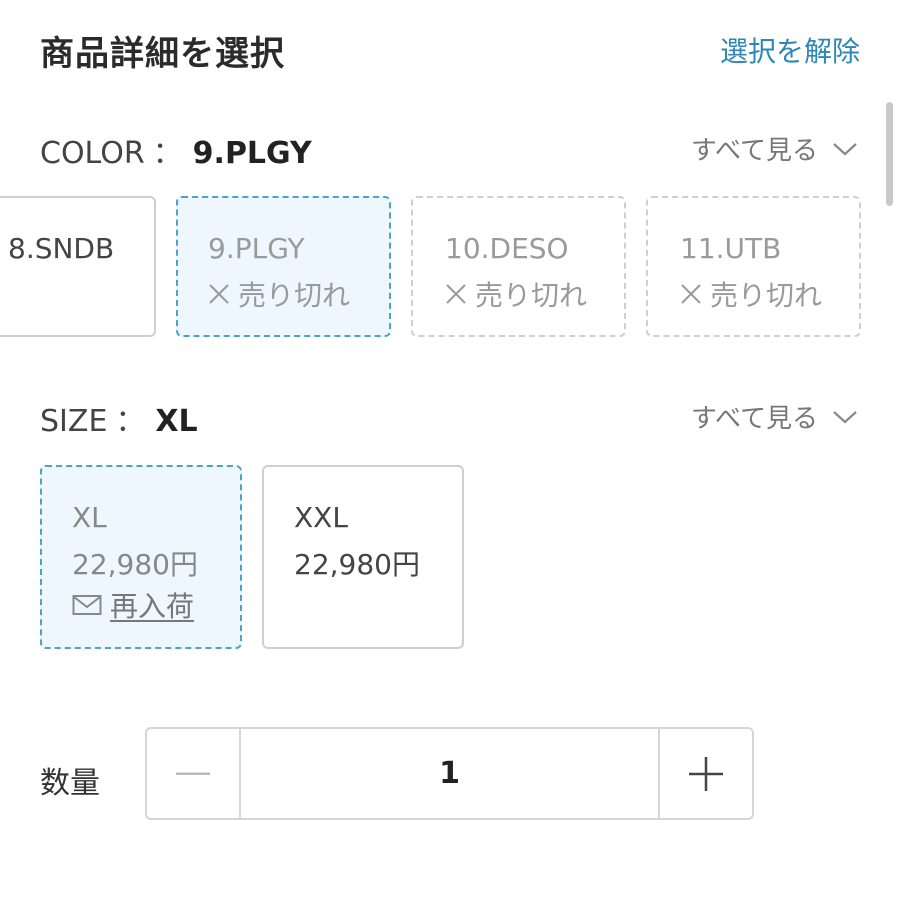 This screenshot has width=900, height=900. What do you see at coordinates (252, 153) in the screenshot?
I see `color-selected-value: 9.PLGY` at bounding box center [252, 153].